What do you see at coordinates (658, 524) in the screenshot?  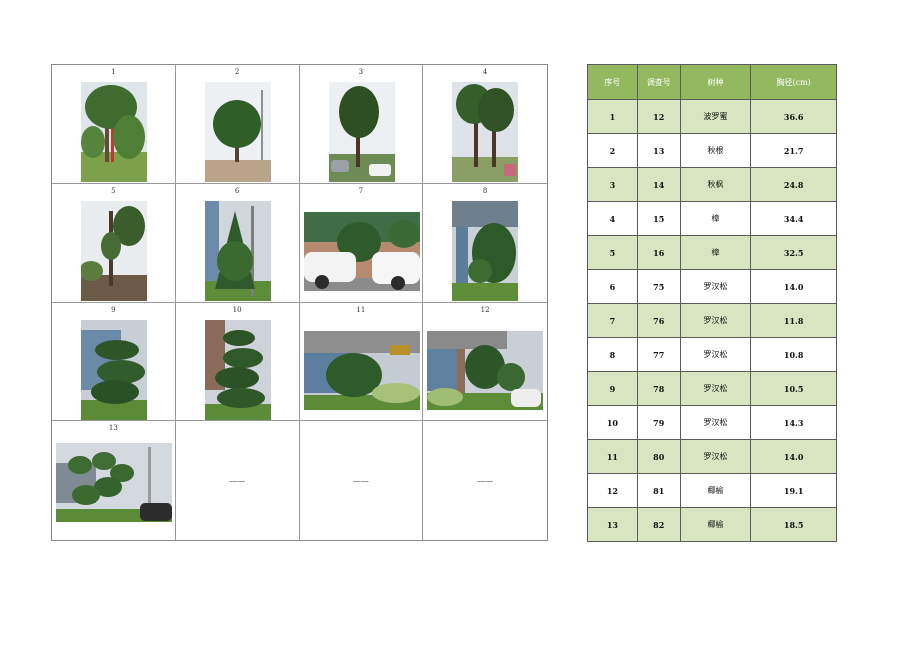 I see `cell-survey-no: 82` at bounding box center [658, 524].